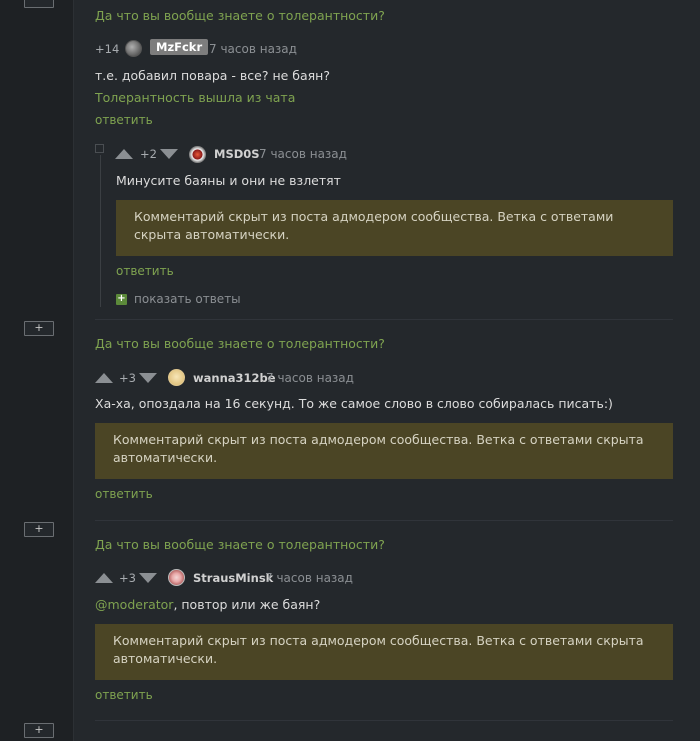  Describe the element at coordinates (39, 4) in the screenshot. I see `collapse-thread-button: −` at that location.